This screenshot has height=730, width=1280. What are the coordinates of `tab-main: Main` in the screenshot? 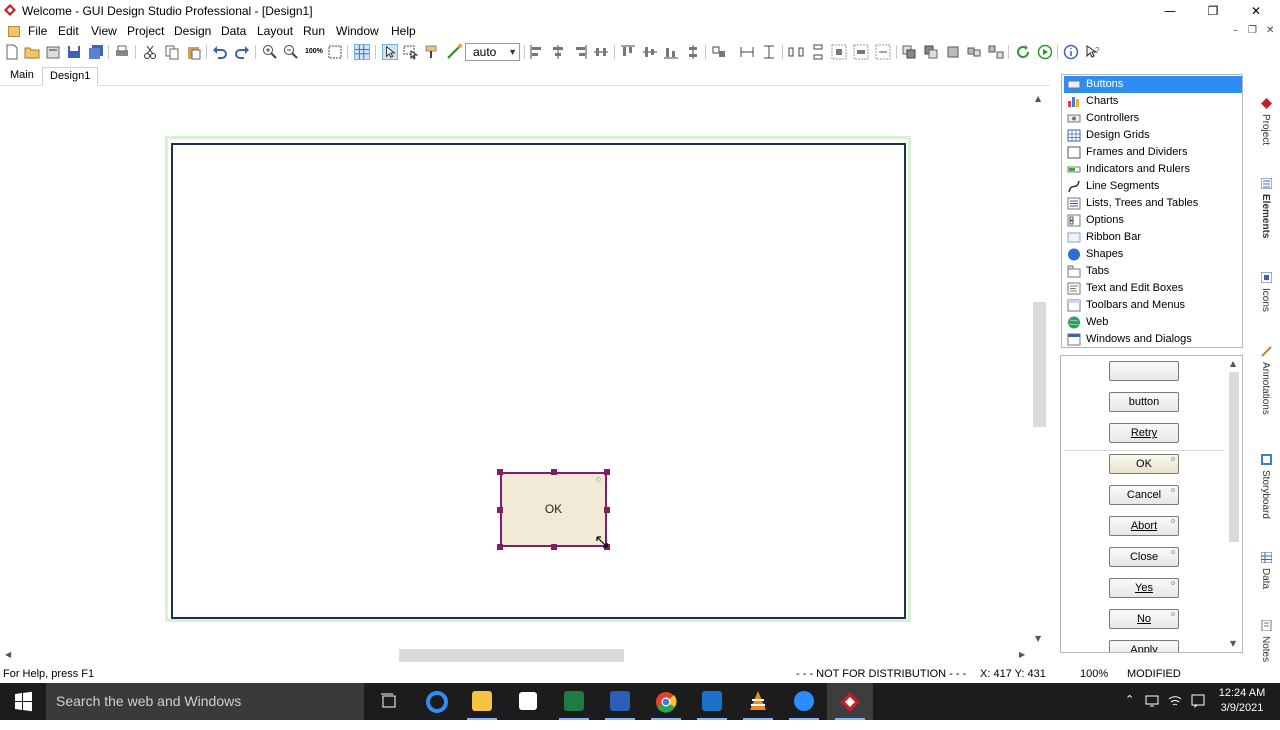 It's located at (22, 76).